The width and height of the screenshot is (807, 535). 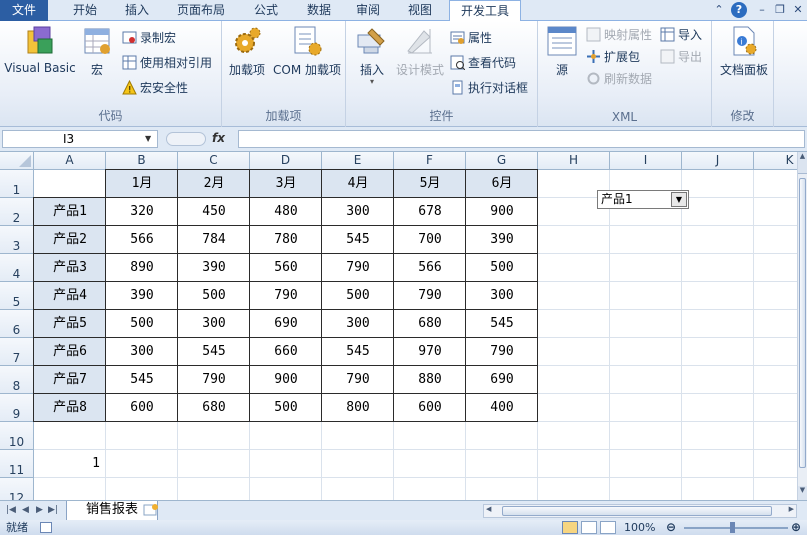 What do you see at coordinates (137, 10) in the screenshot?
I see `tab-insert: 插入` at bounding box center [137, 10].